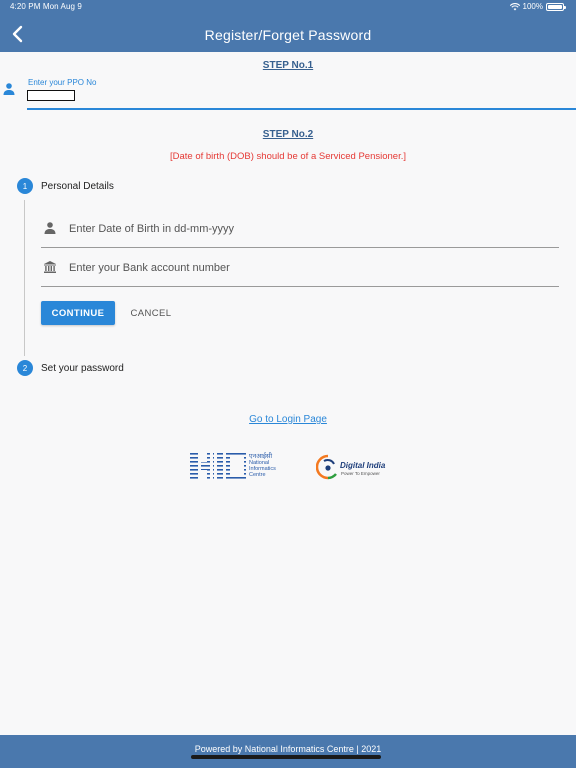  Describe the element at coordinates (288, 134) in the screenshot. I see `step2-heading: STEP No.2` at that location.